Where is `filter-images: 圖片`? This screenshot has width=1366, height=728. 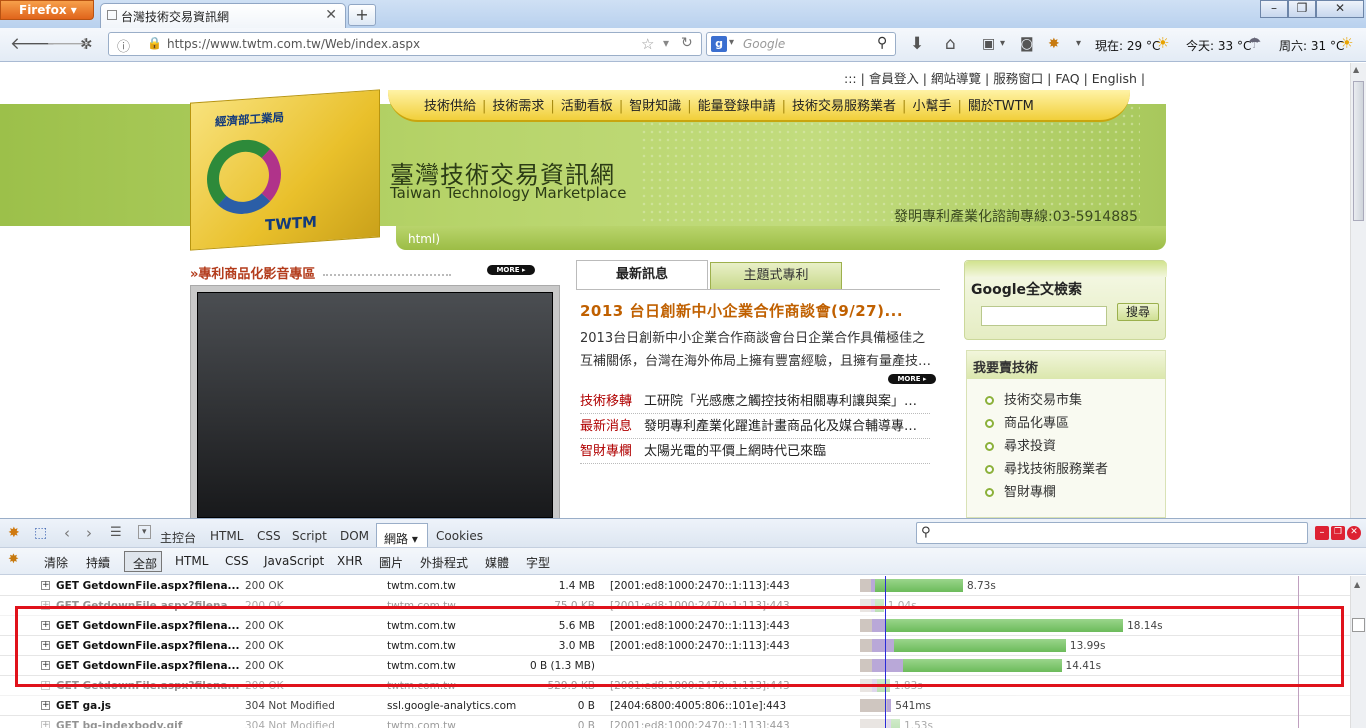 filter-images: 圖片 is located at coordinates (391, 562).